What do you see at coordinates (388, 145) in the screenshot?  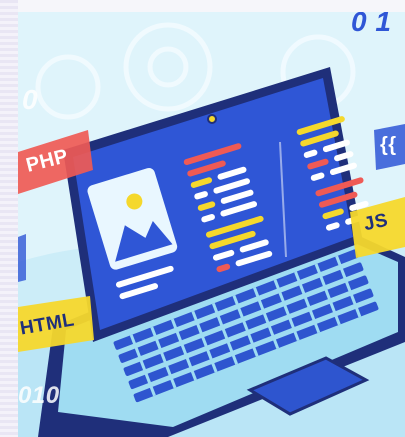 I see `braces-label: {{` at bounding box center [388, 145].